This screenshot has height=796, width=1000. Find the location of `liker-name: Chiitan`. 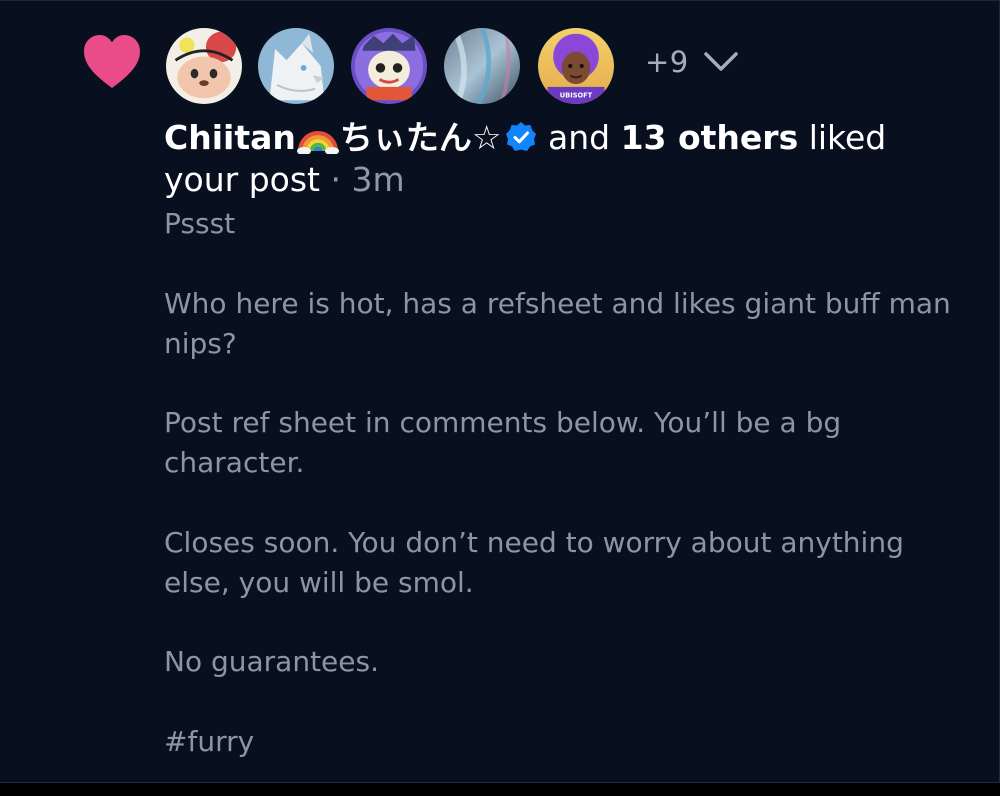

liker-name: Chiitan is located at coordinates (230, 137).